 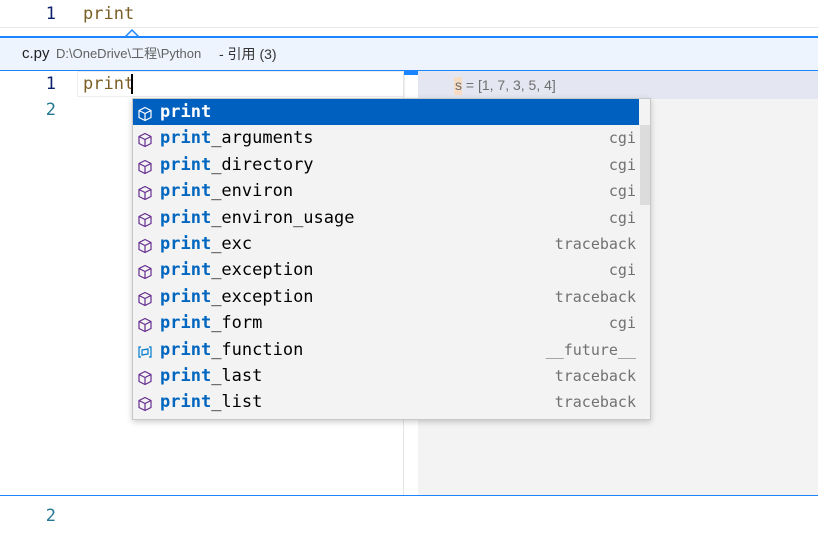 I want to click on suggestion-label: print_environ, so click(x=226, y=191).